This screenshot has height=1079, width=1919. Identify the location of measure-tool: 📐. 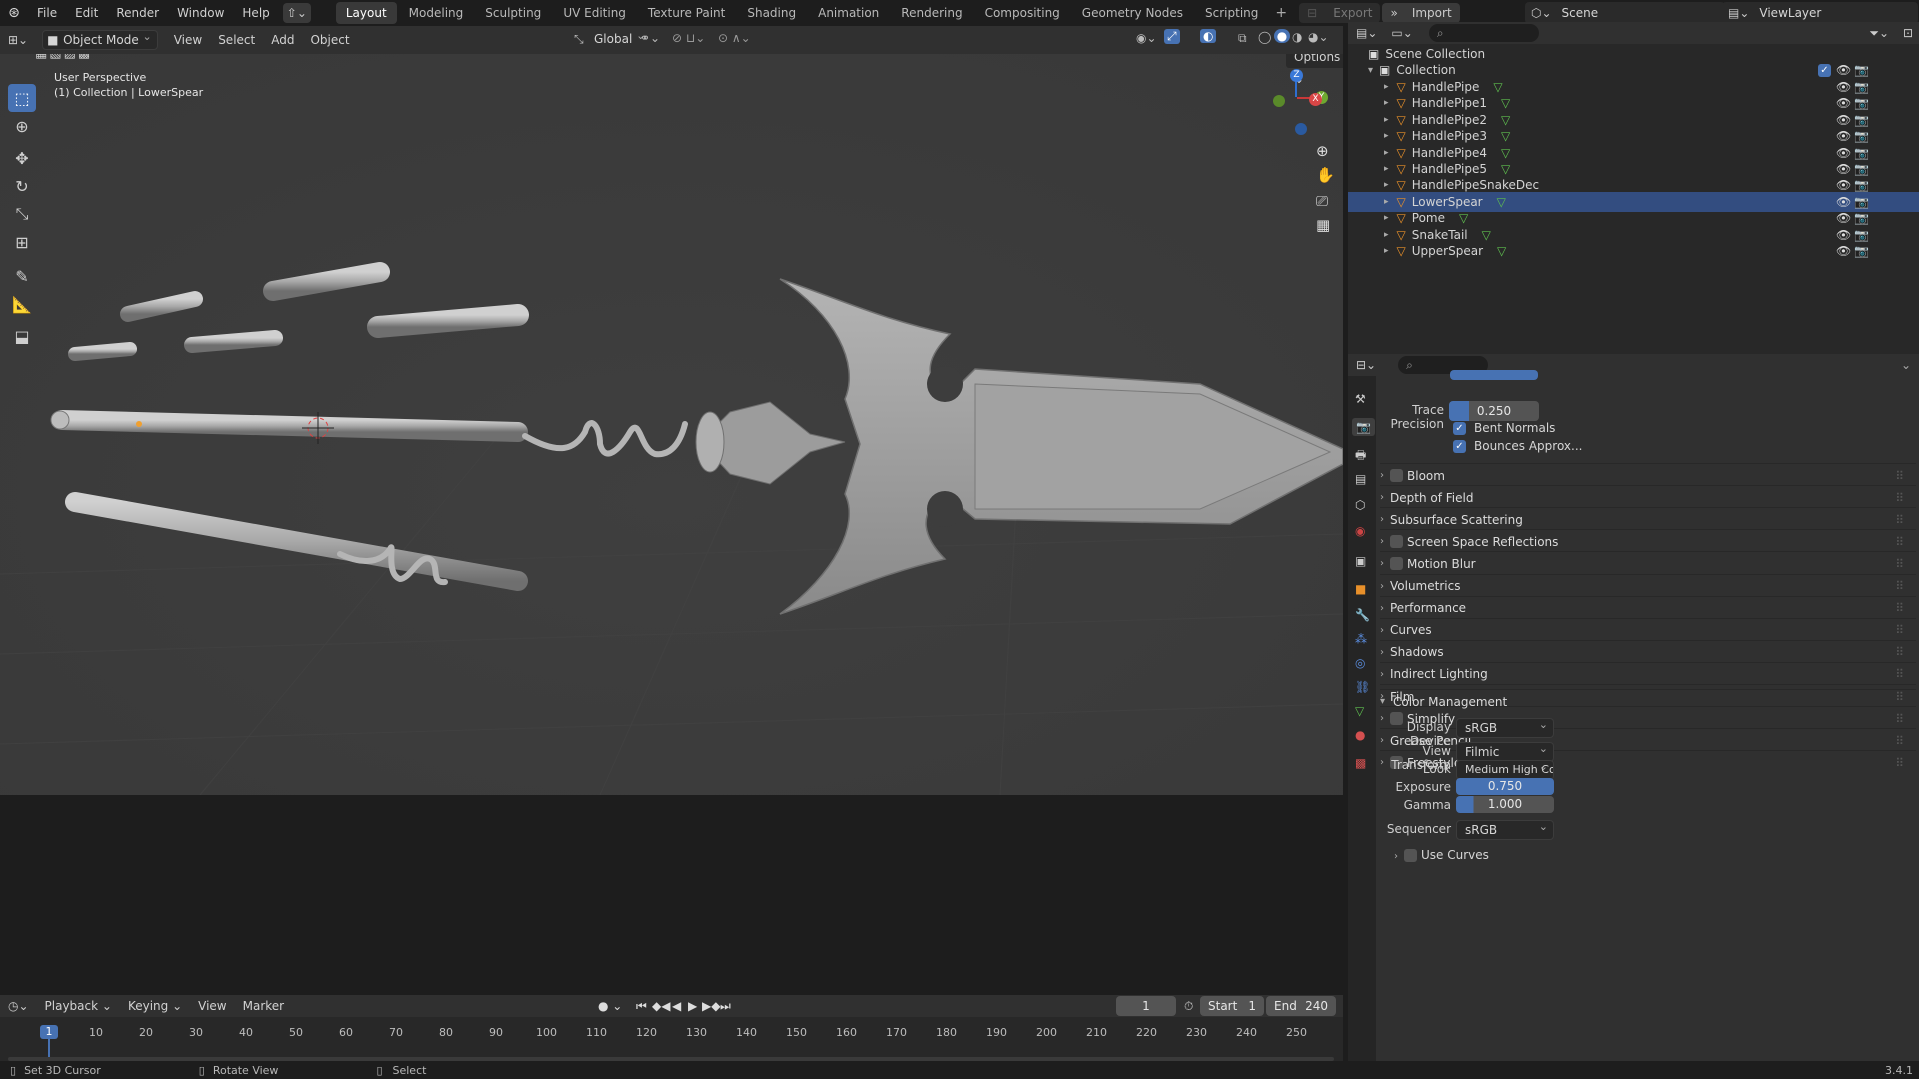
(22, 304).